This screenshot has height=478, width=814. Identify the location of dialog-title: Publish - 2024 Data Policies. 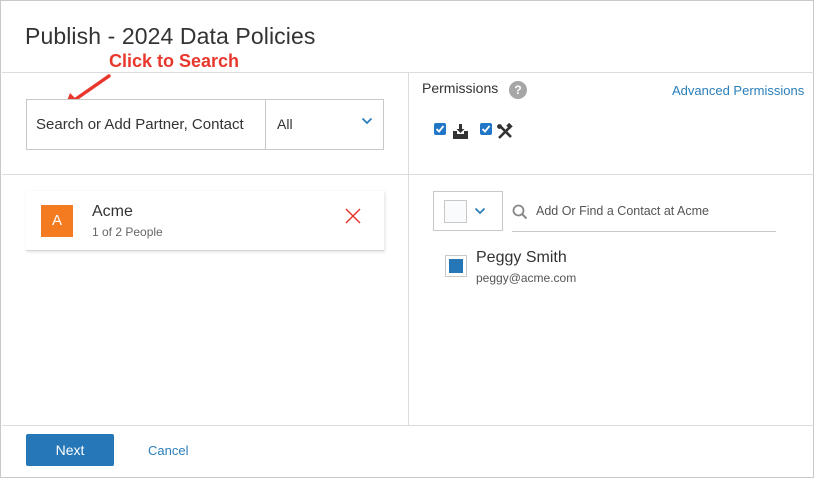
(170, 36).